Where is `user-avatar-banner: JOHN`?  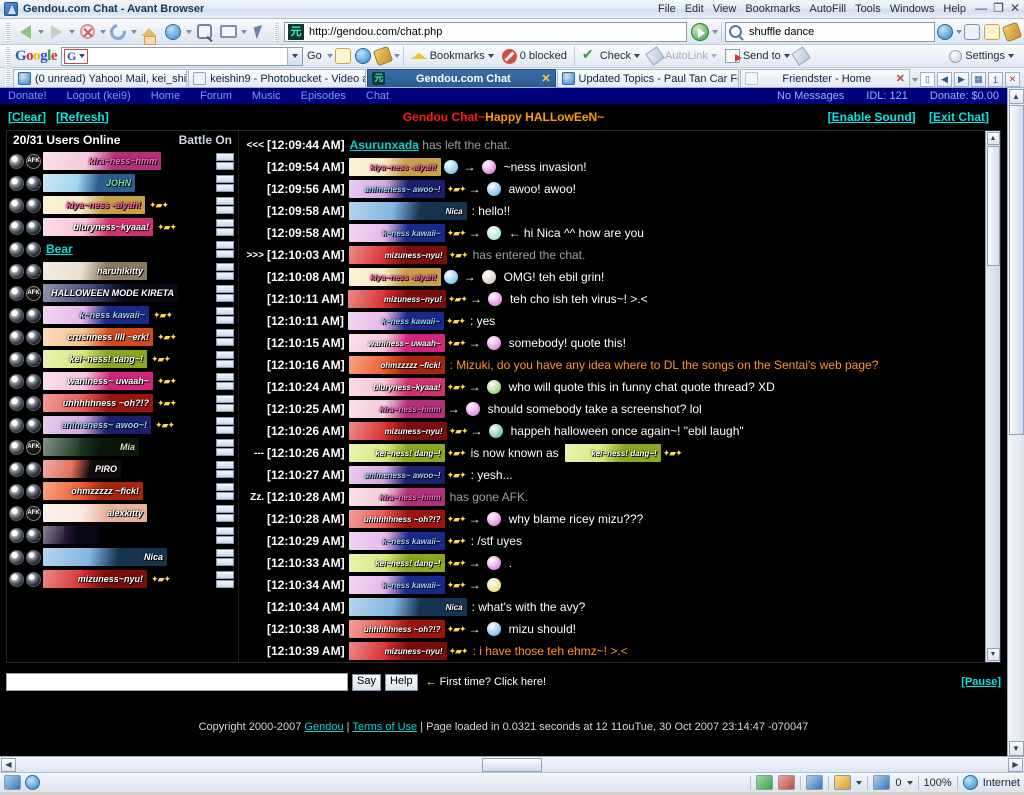 user-avatar-banner: JOHN is located at coordinates (89, 183).